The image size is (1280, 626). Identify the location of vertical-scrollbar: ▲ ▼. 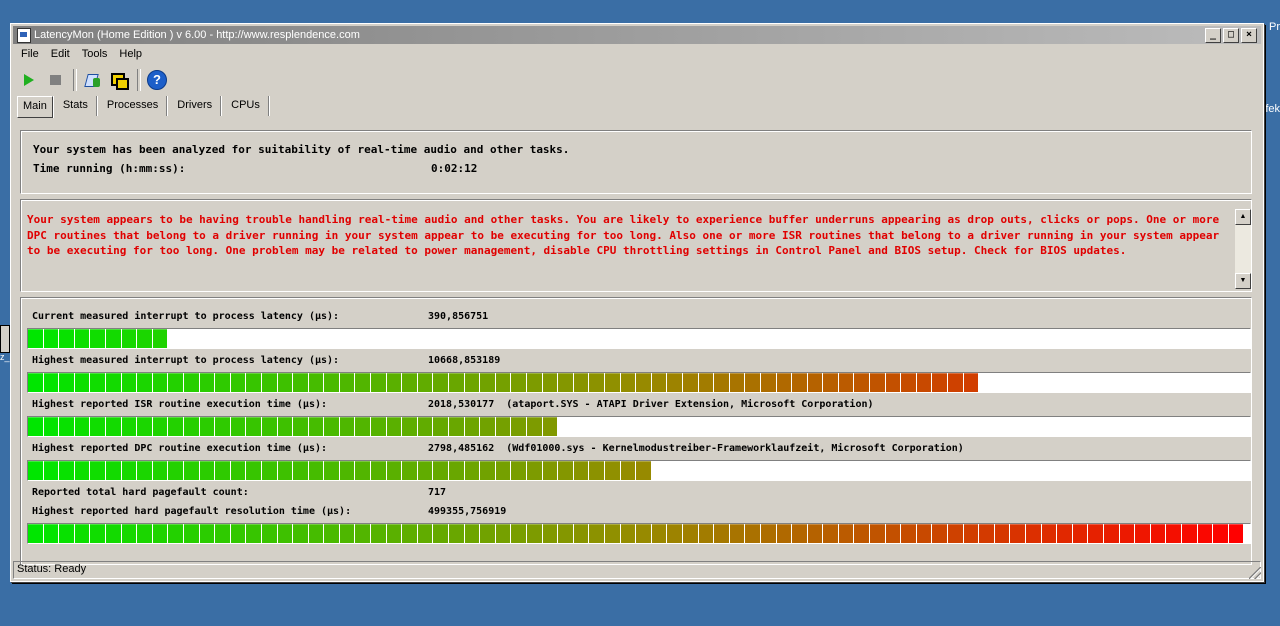
(1243, 249).